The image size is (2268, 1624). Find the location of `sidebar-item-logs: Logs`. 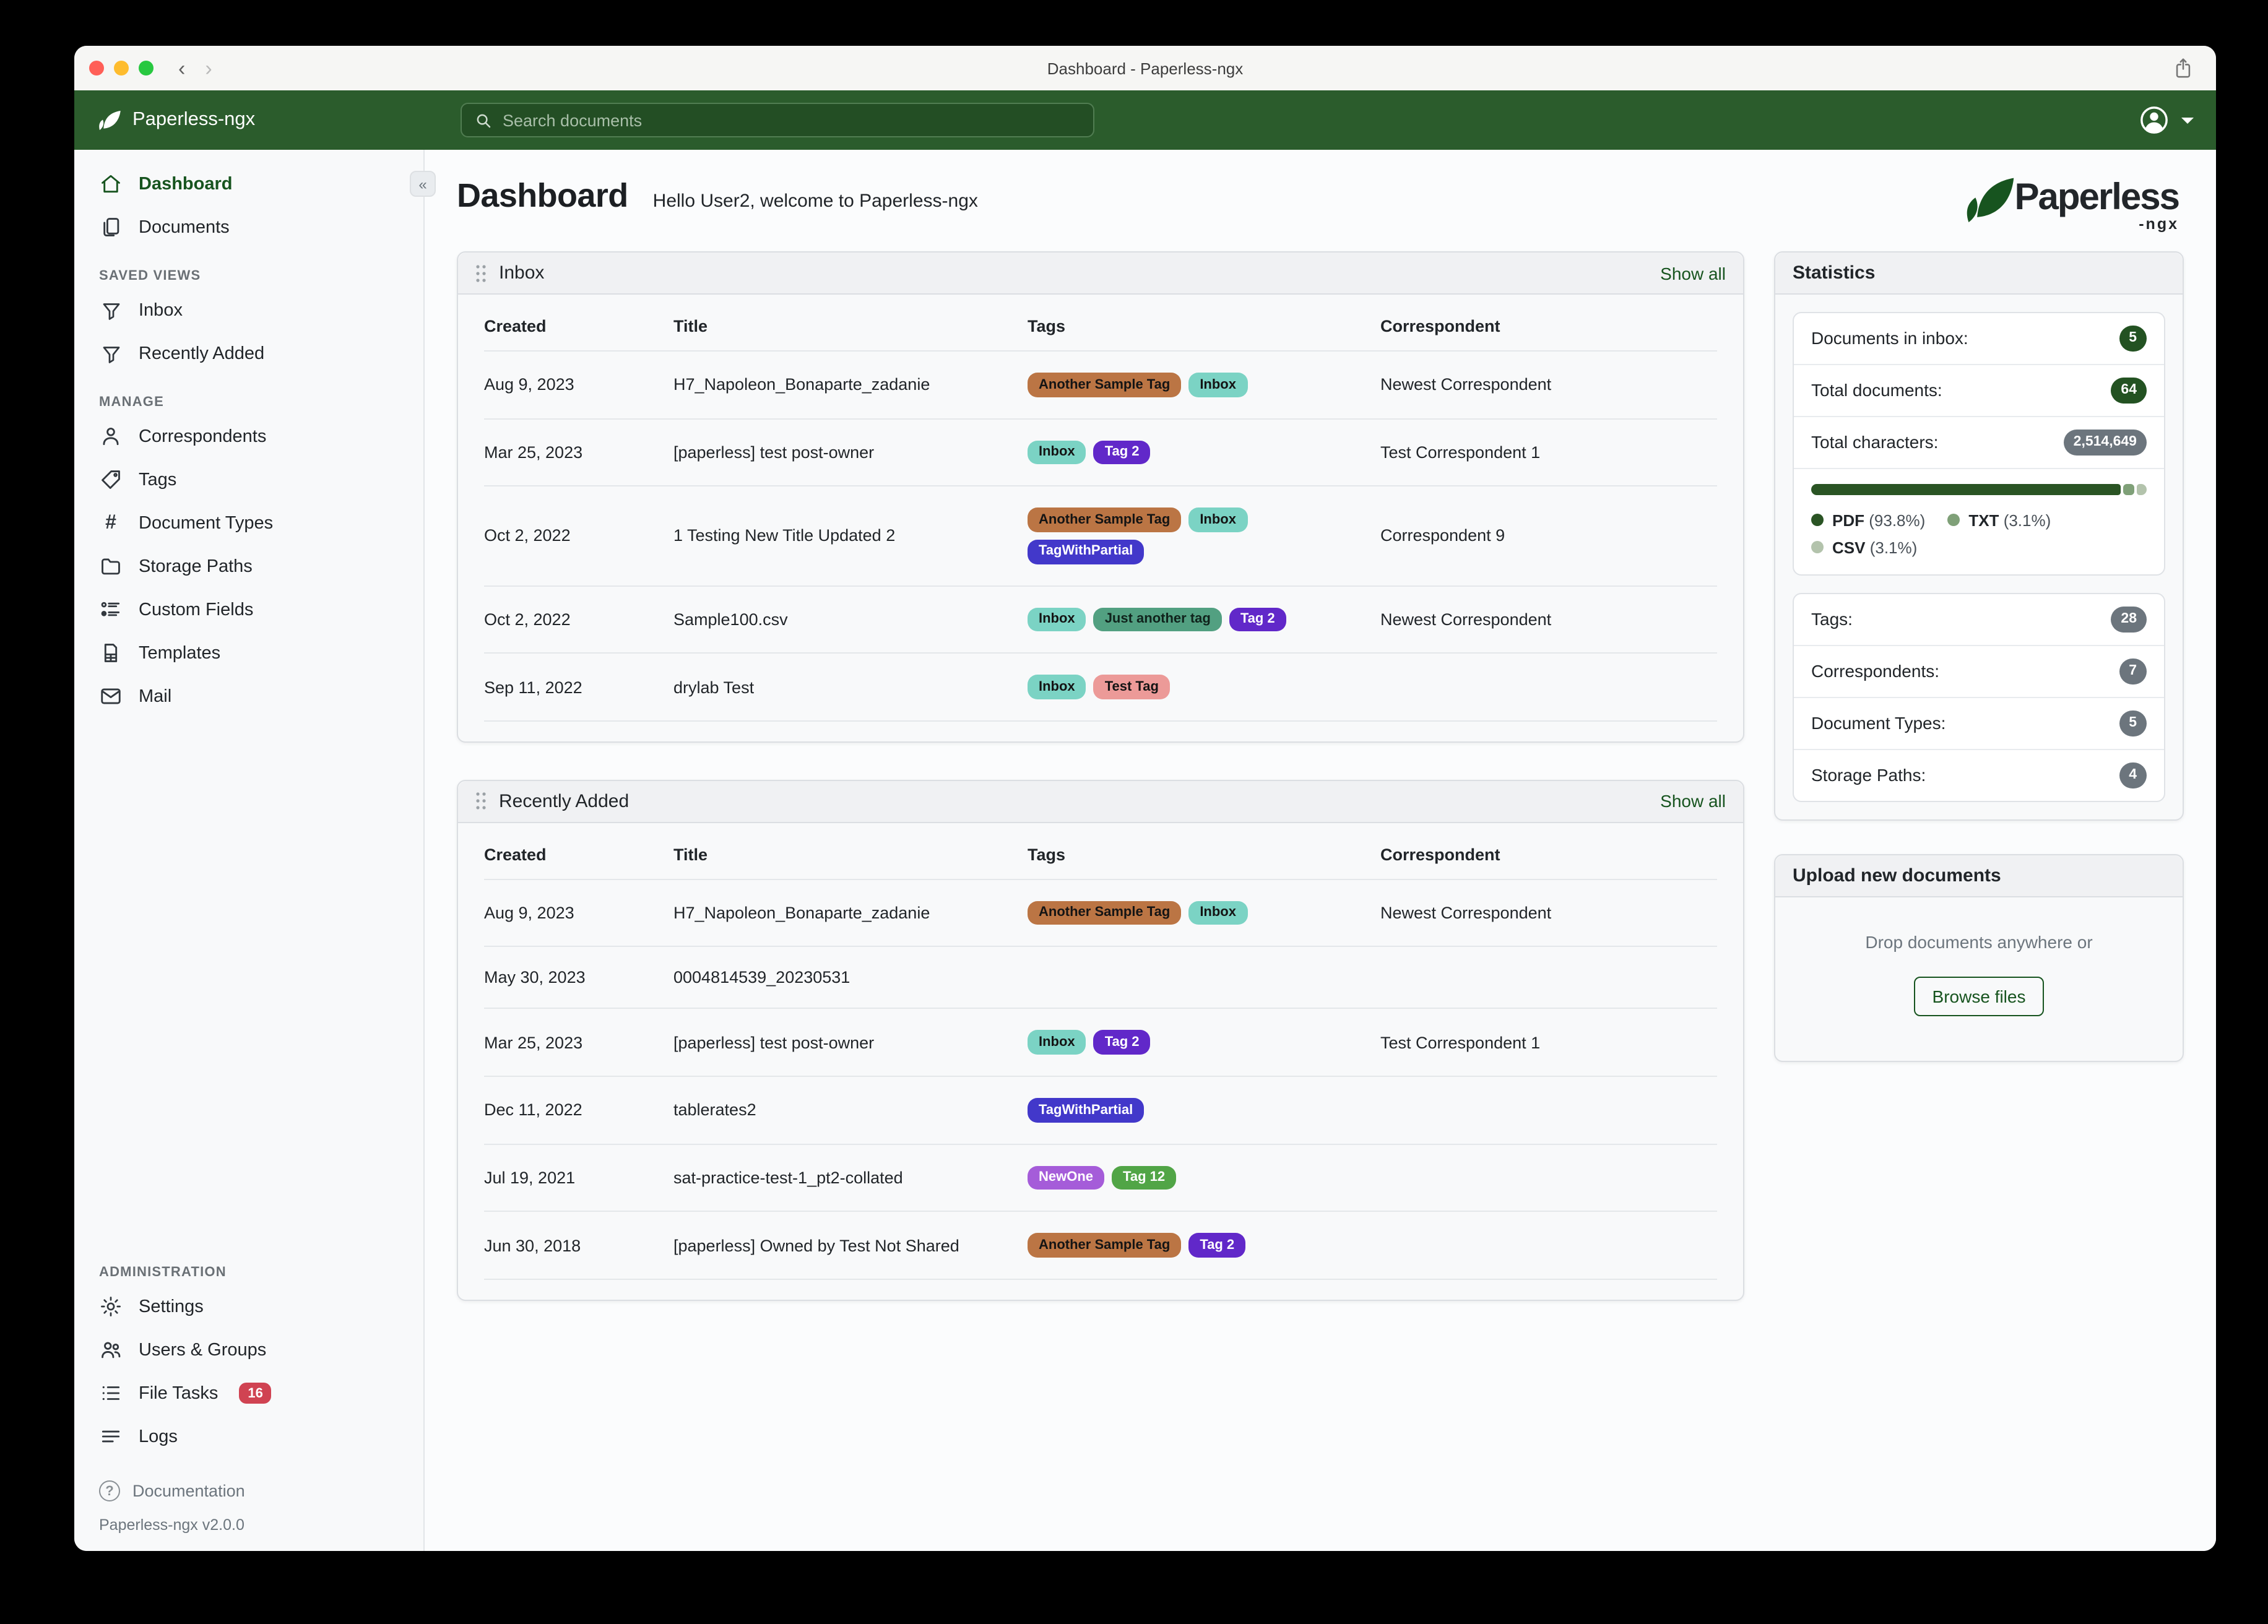

sidebar-item-logs: Logs is located at coordinates (248, 1436).